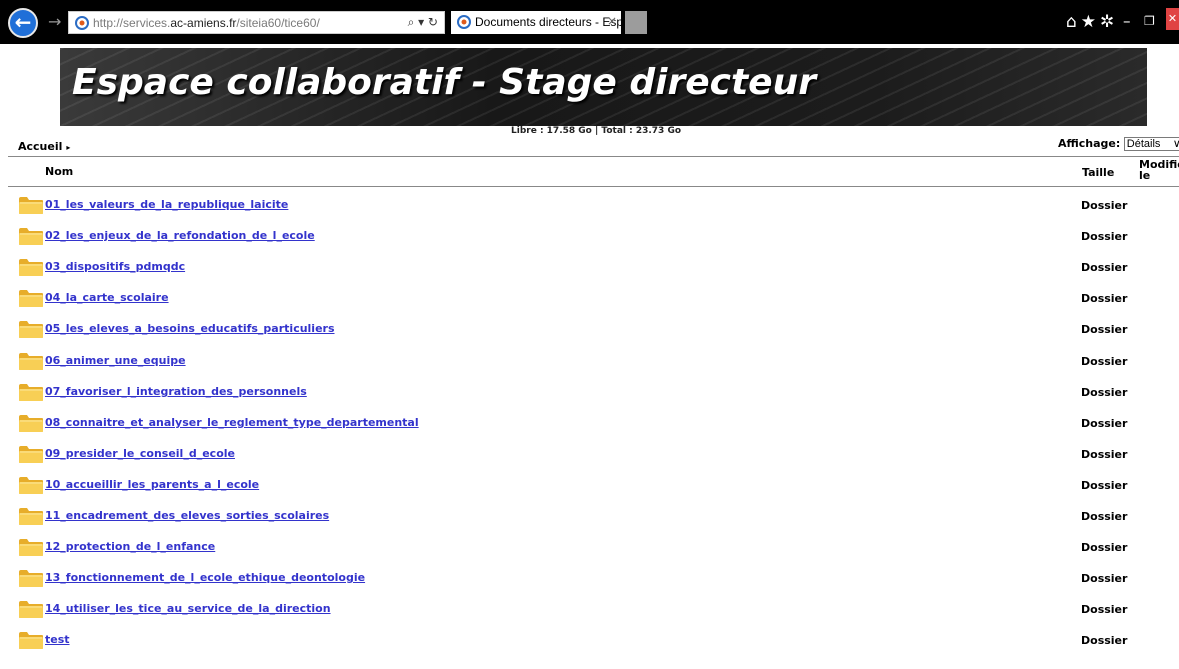 The height and width of the screenshot is (669, 1179). What do you see at coordinates (542, 22) in the screenshot?
I see `tab-documents: Documents directeurs - Esp... ×` at bounding box center [542, 22].